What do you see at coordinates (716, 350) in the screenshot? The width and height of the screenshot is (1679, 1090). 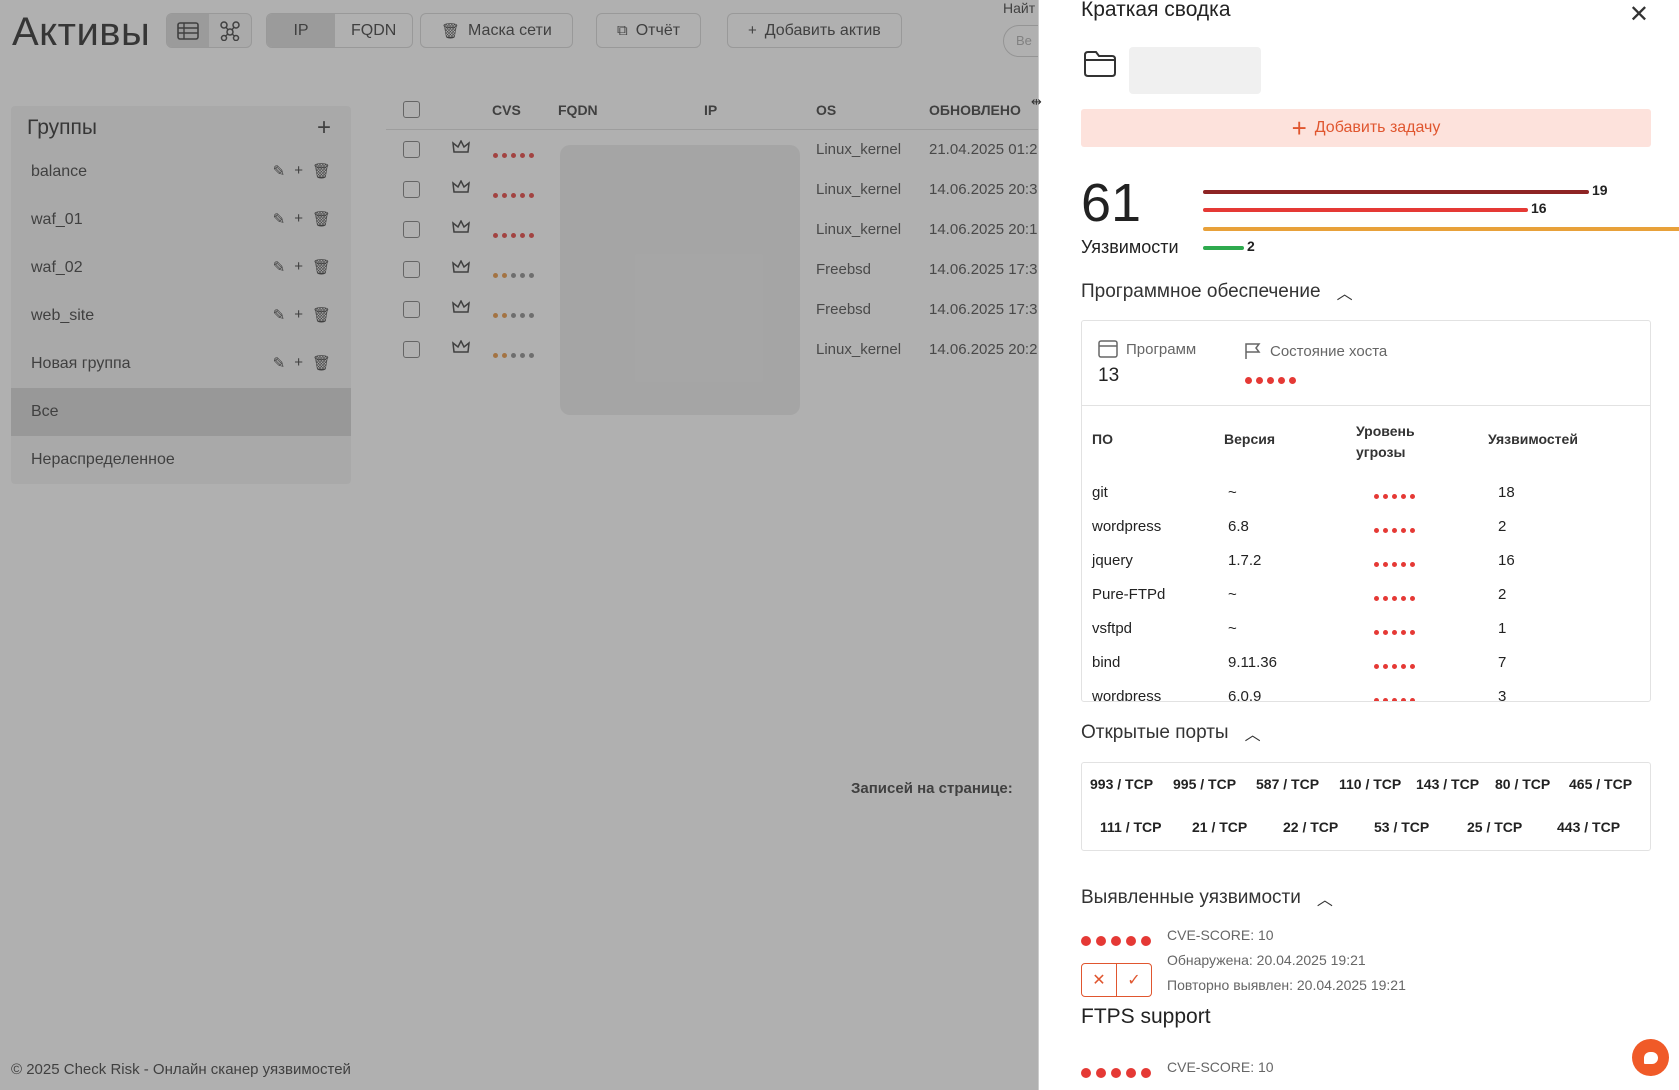 I see `table-row: Linux_kernel 14.06.2025 20:25` at bounding box center [716, 350].